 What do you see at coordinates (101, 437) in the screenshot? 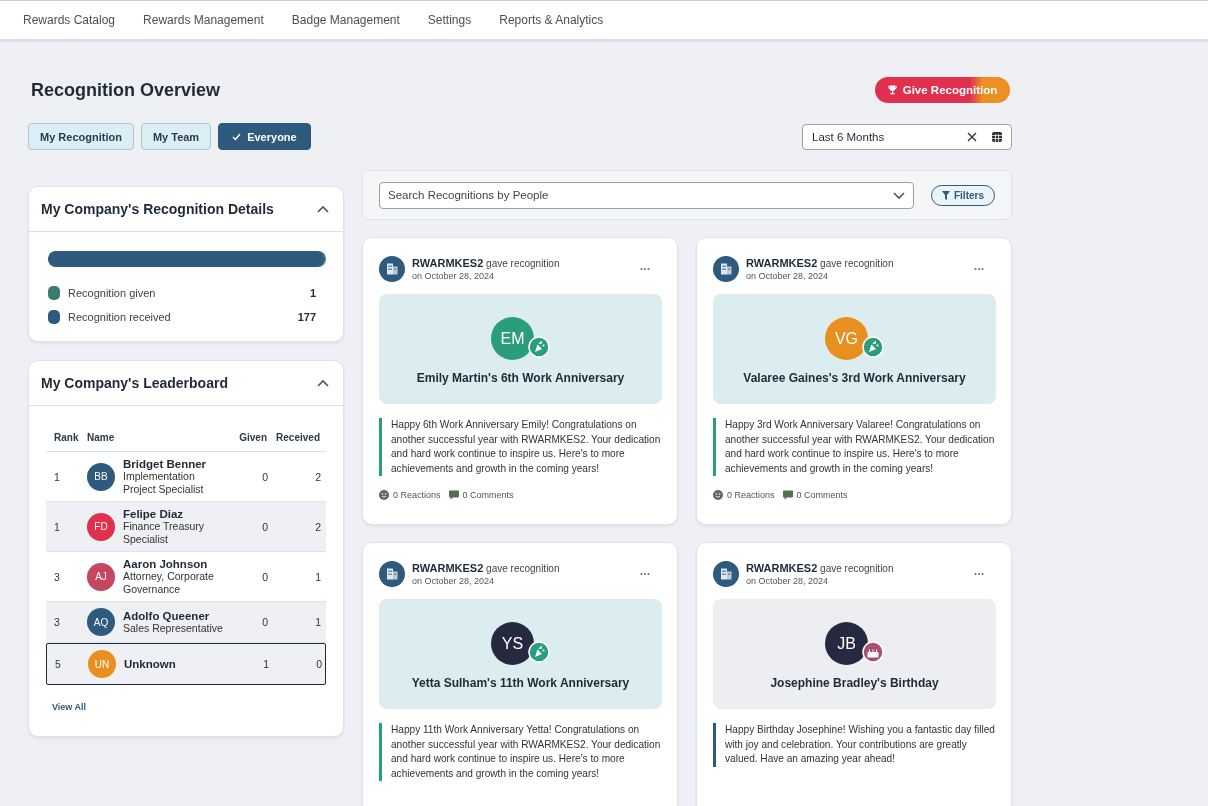
I see `column-header: Name` at bounding box center [101, 437].